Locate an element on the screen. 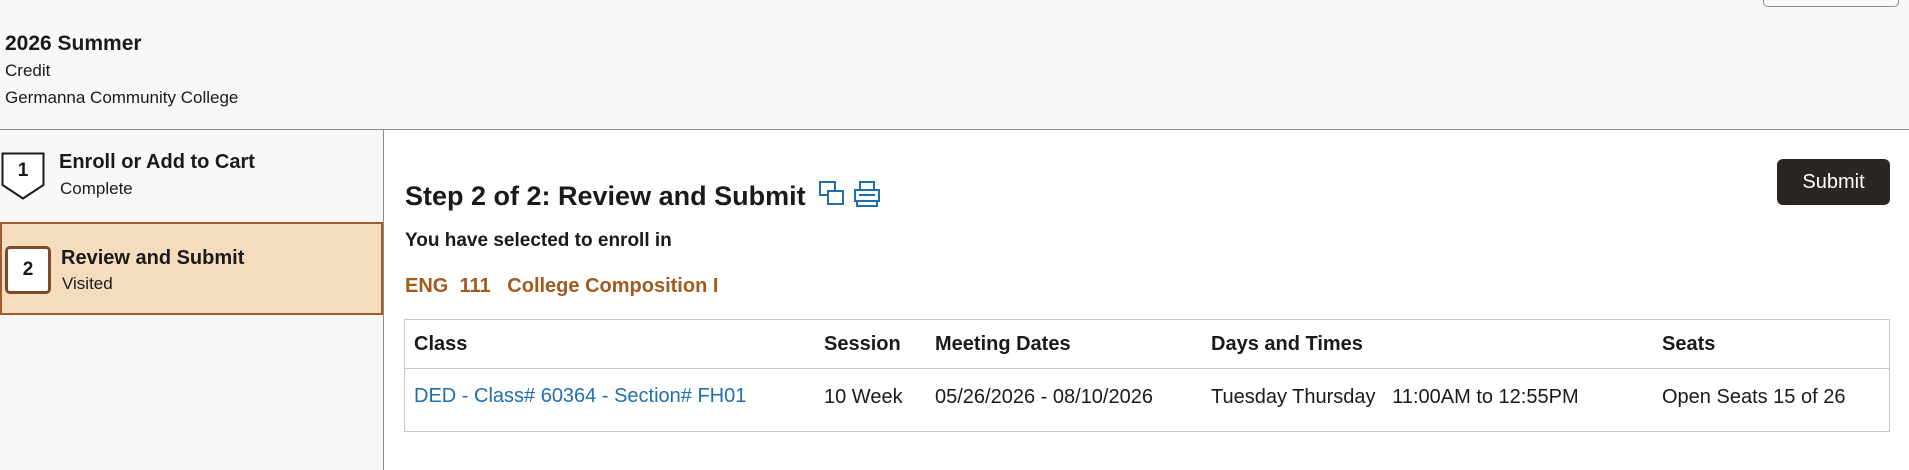 The height and width of the screenshot is (470, 1909). step-review-and-submit: 2 Review and Submit Visited is located at coordinates (191, 268).